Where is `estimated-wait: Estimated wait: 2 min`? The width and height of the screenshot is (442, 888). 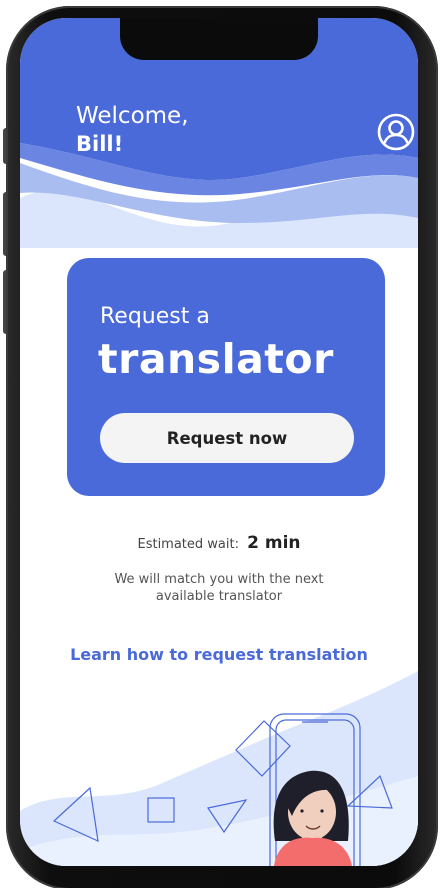
estimated-wait: Estimated wait: 2 min is located at coordinates (219, 543).